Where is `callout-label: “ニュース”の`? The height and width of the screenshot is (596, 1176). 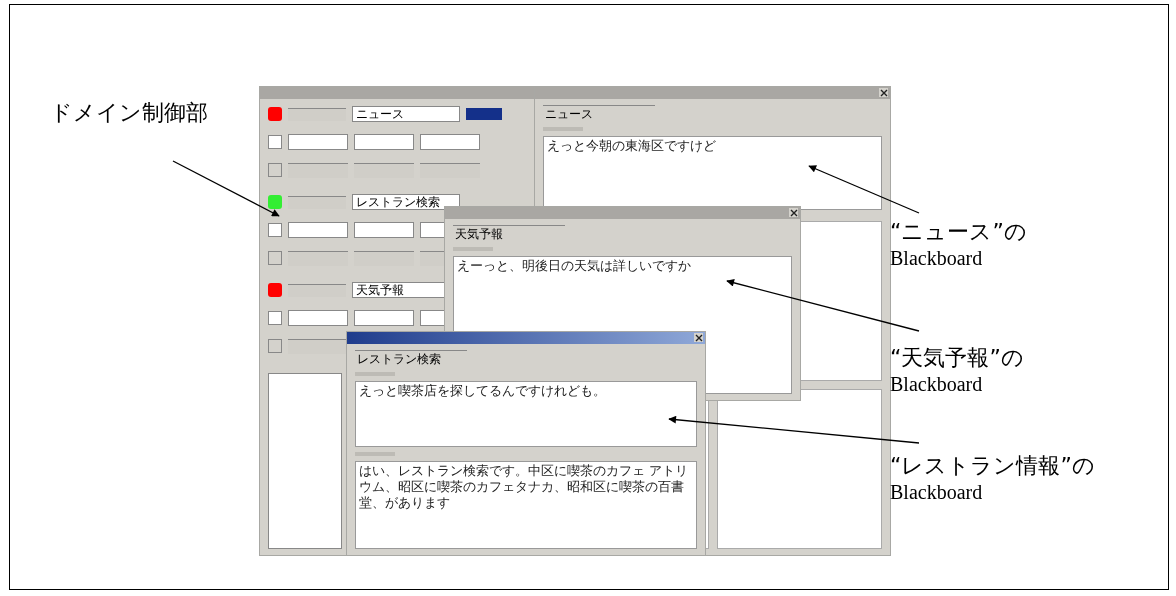 callout-label: “ニュース”の is located at coordinates (958, 232).